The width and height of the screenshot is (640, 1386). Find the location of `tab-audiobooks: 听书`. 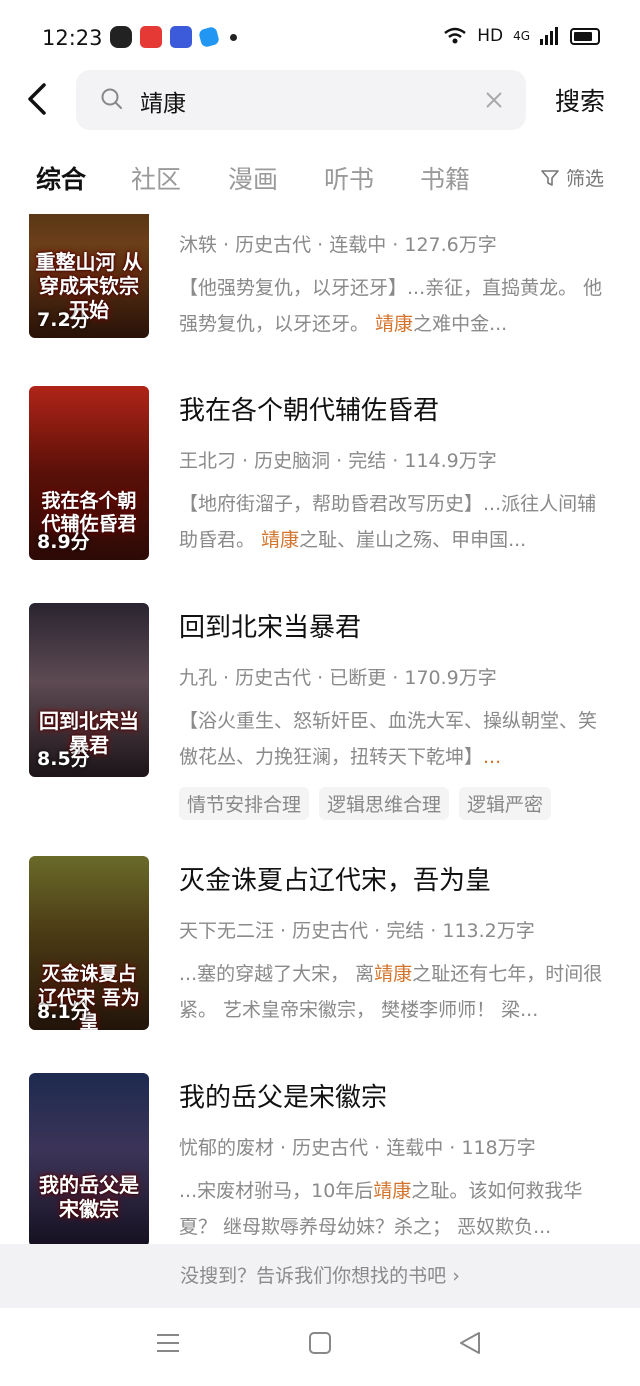

tab-audiobooks: 听书 is located at coordinates (349, 178).